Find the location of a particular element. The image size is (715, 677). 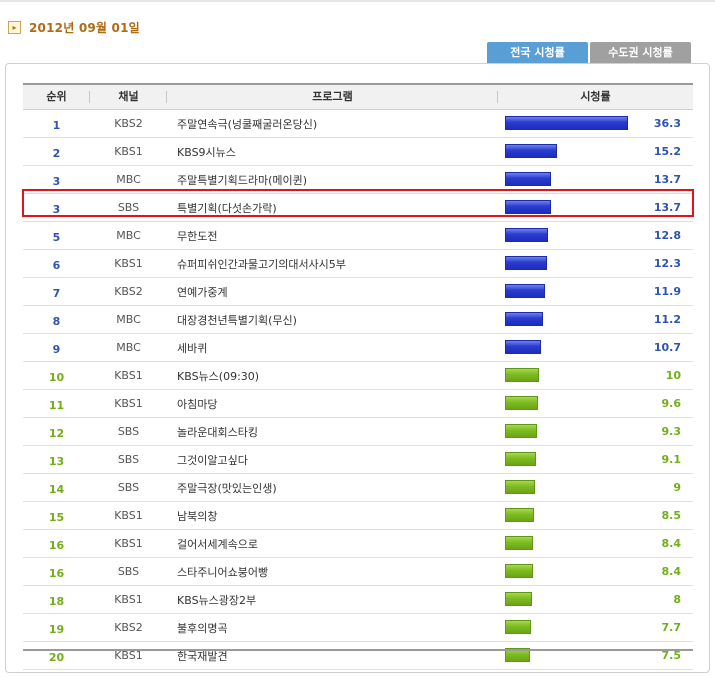

table-row: 16 SBS 스타주니어쇼붕어빵 8.4 is located at coordinates (358, 572).